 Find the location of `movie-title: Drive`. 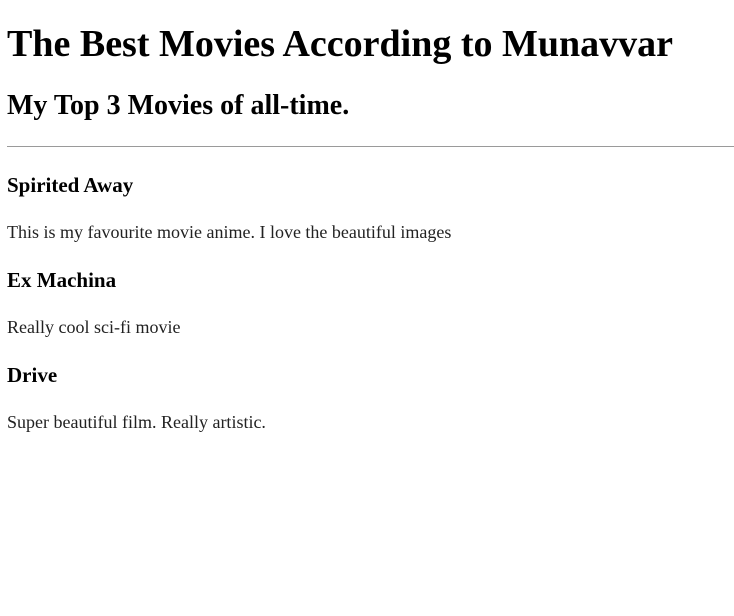

movie-title: Drive is located at coordinates (32, 375).